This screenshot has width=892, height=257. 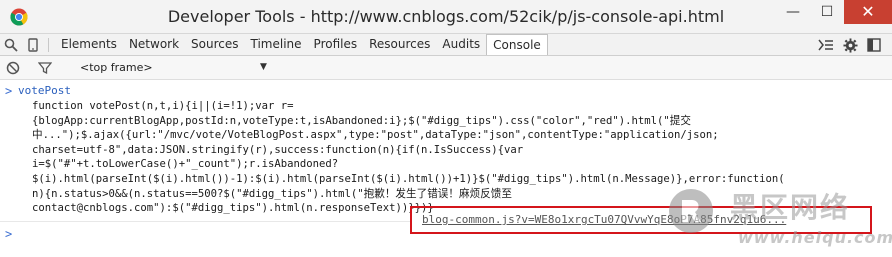 What do you see at coordinates (214, 44) in the screenshot?
I see `tab-sources: Sources` at bounding box center [214, 44].